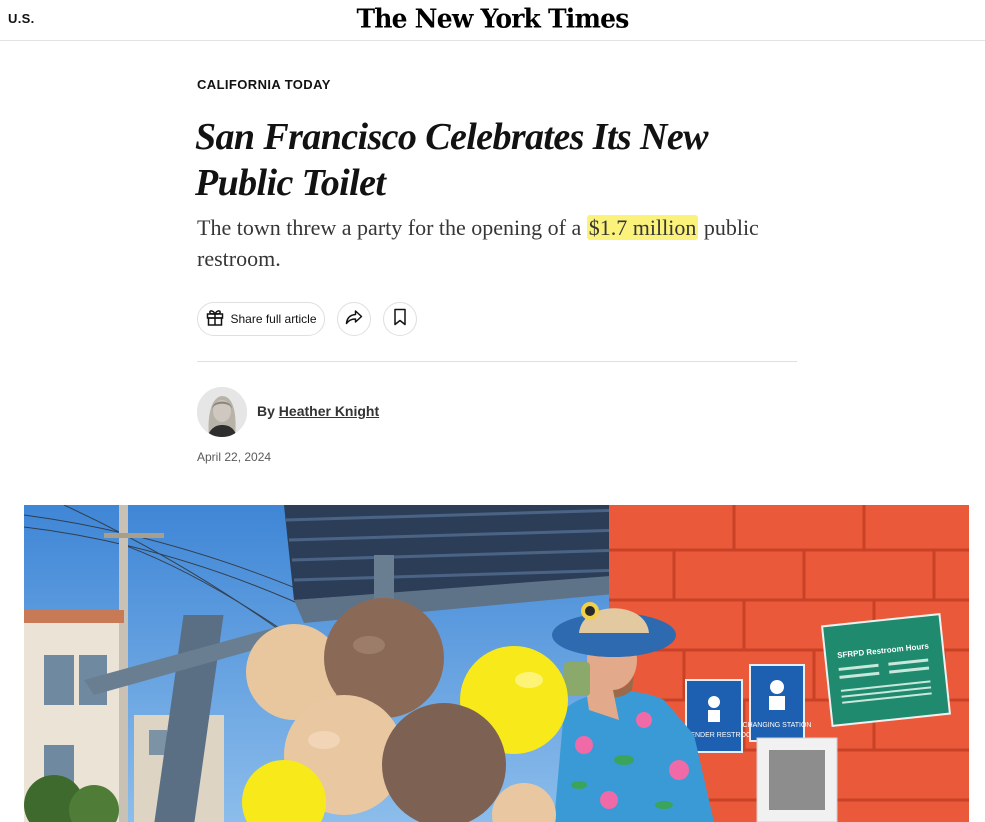 This screenshot has height=822, width=985. I want to click on top-bar: U.S. The New York Times, so click(492, 20).